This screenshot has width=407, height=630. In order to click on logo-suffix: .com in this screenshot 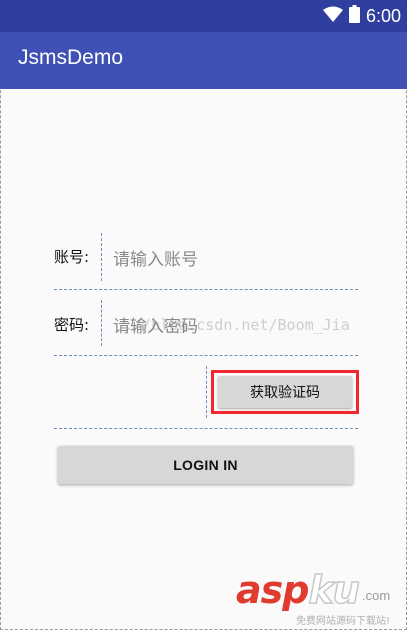, I will do `click(376, 595)`.